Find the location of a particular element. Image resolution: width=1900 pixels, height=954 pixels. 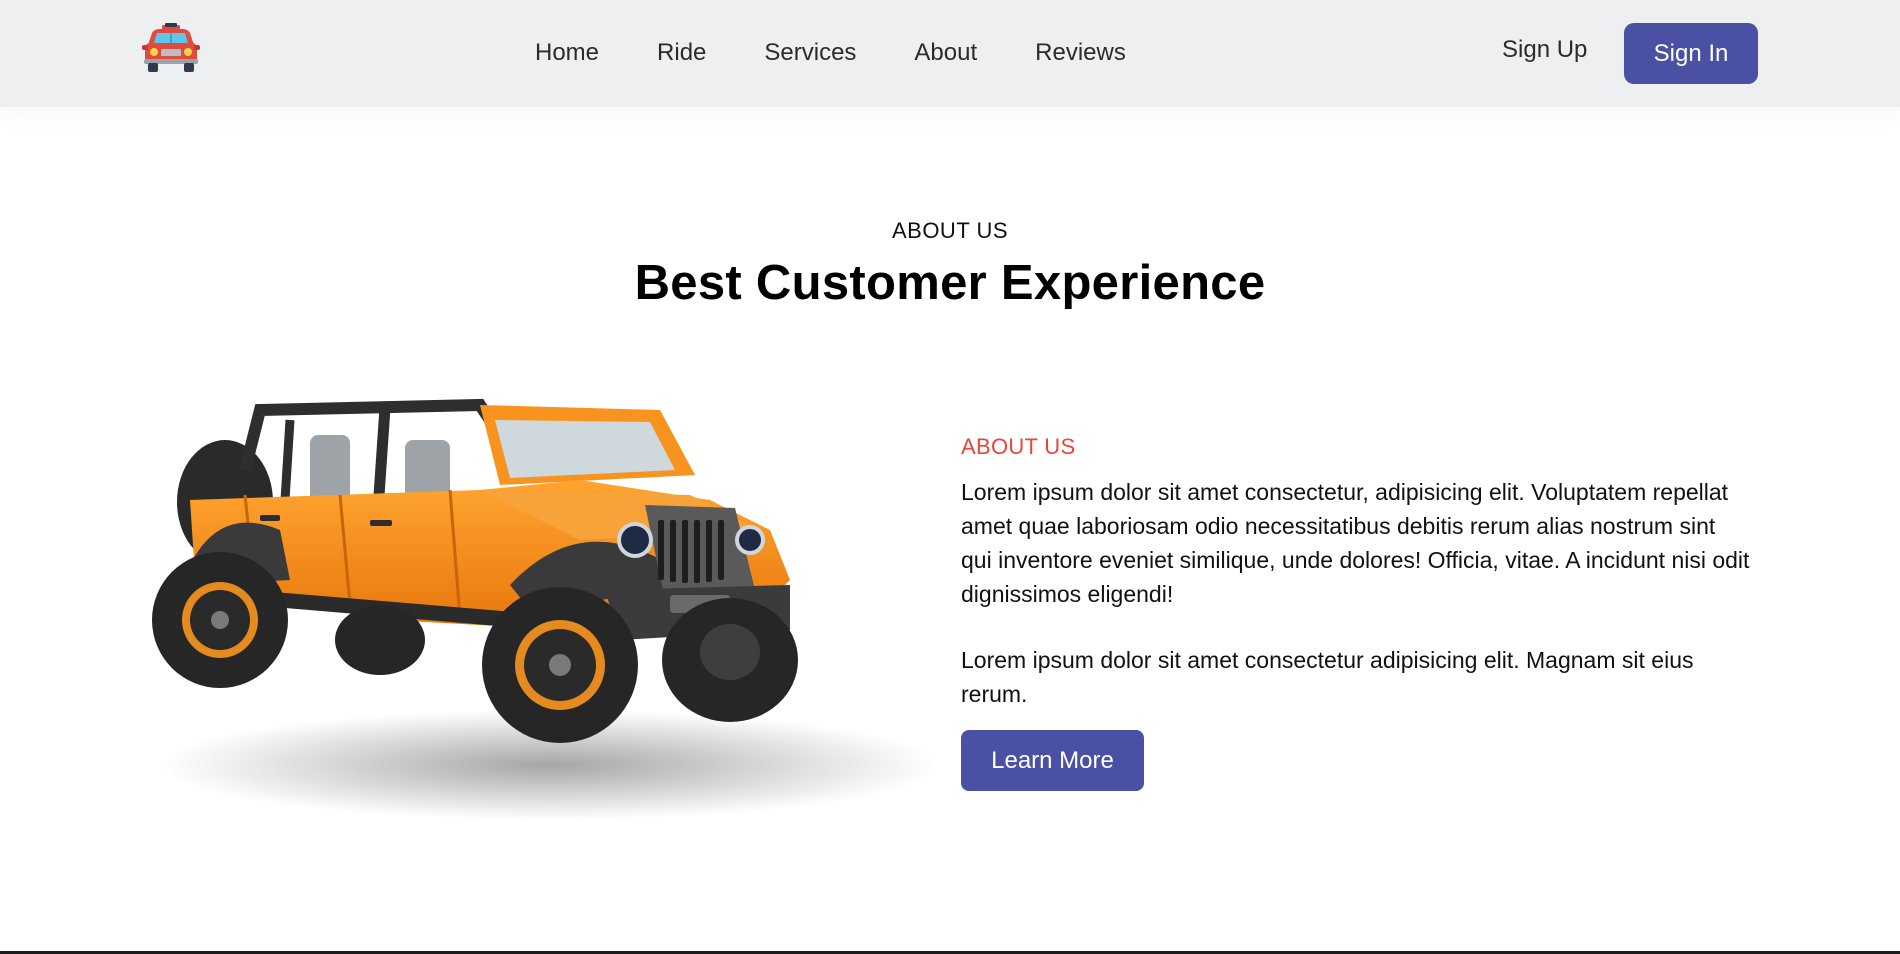

nav-services: Services is located at coordinates (810, 53).